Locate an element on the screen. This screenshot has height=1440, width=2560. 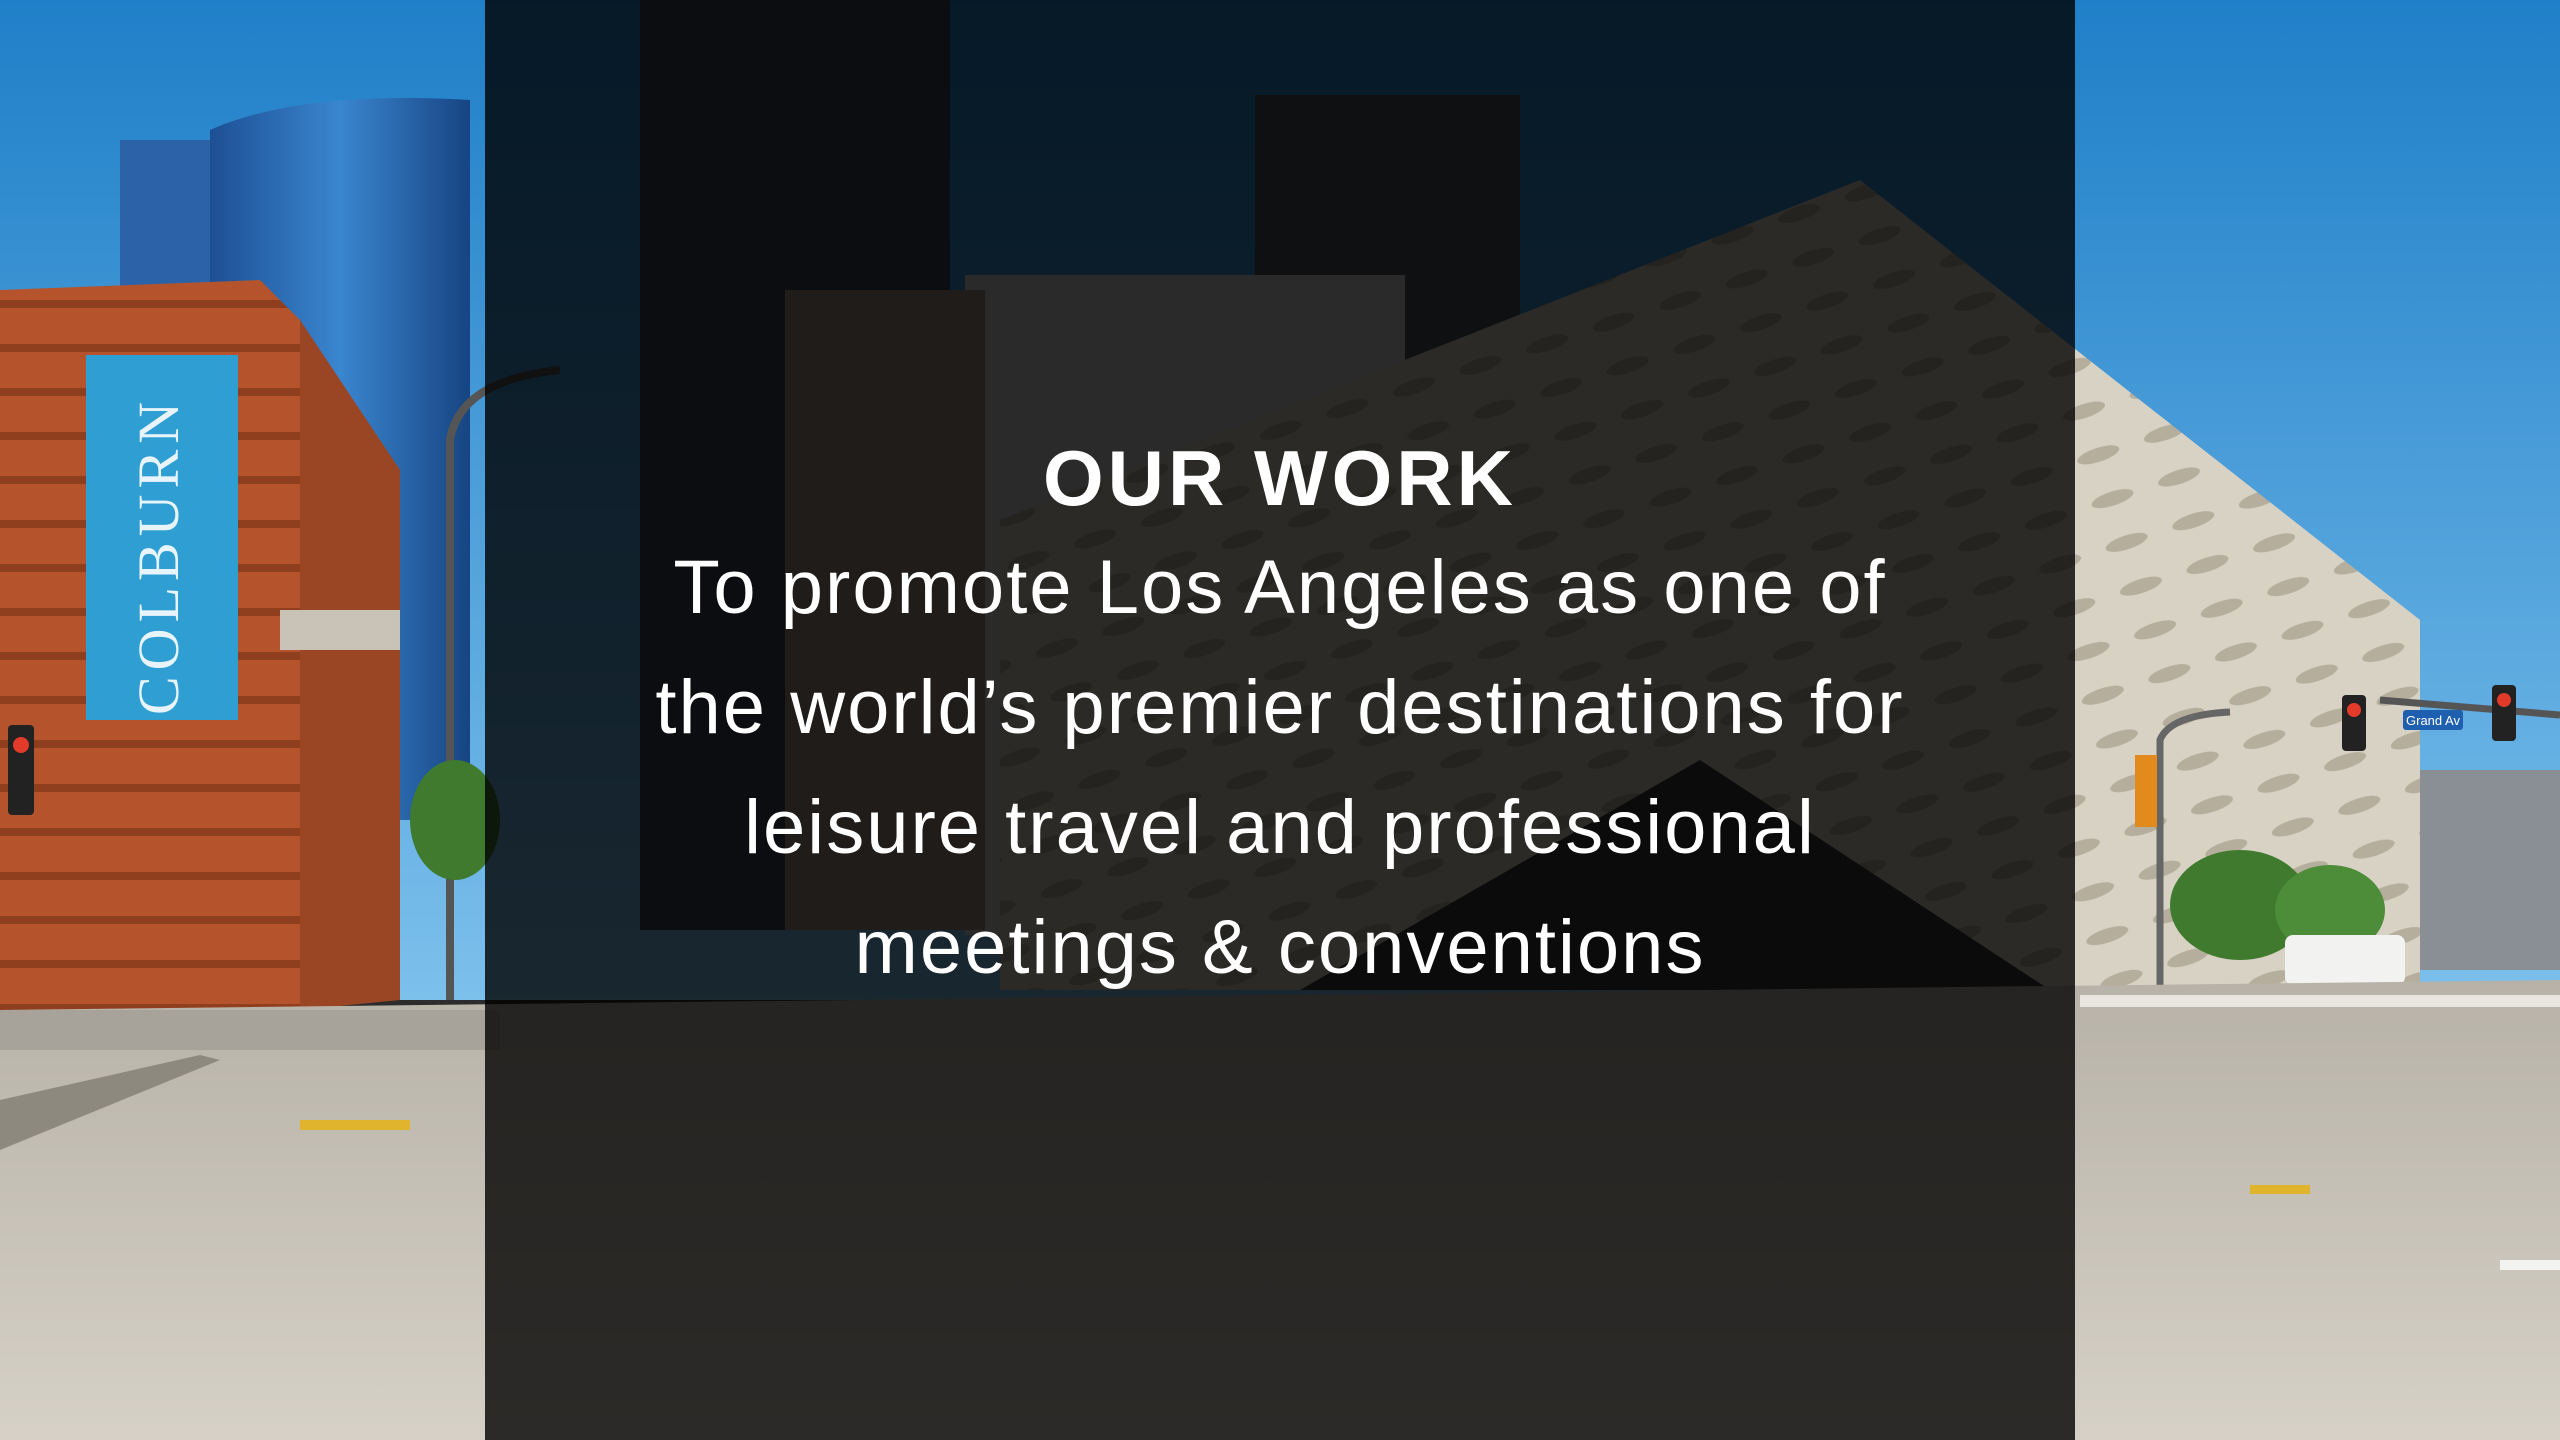
slide-heading: OUR WORK is located at coordinates (1280, 478).